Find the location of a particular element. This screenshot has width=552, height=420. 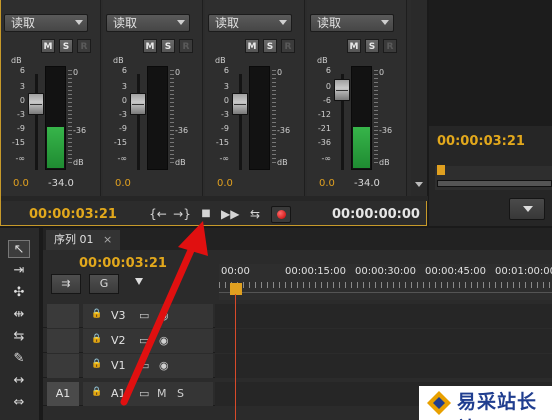

mixer-duration-timecode: 00:00:00:00 is located at coordinates (376, 214).